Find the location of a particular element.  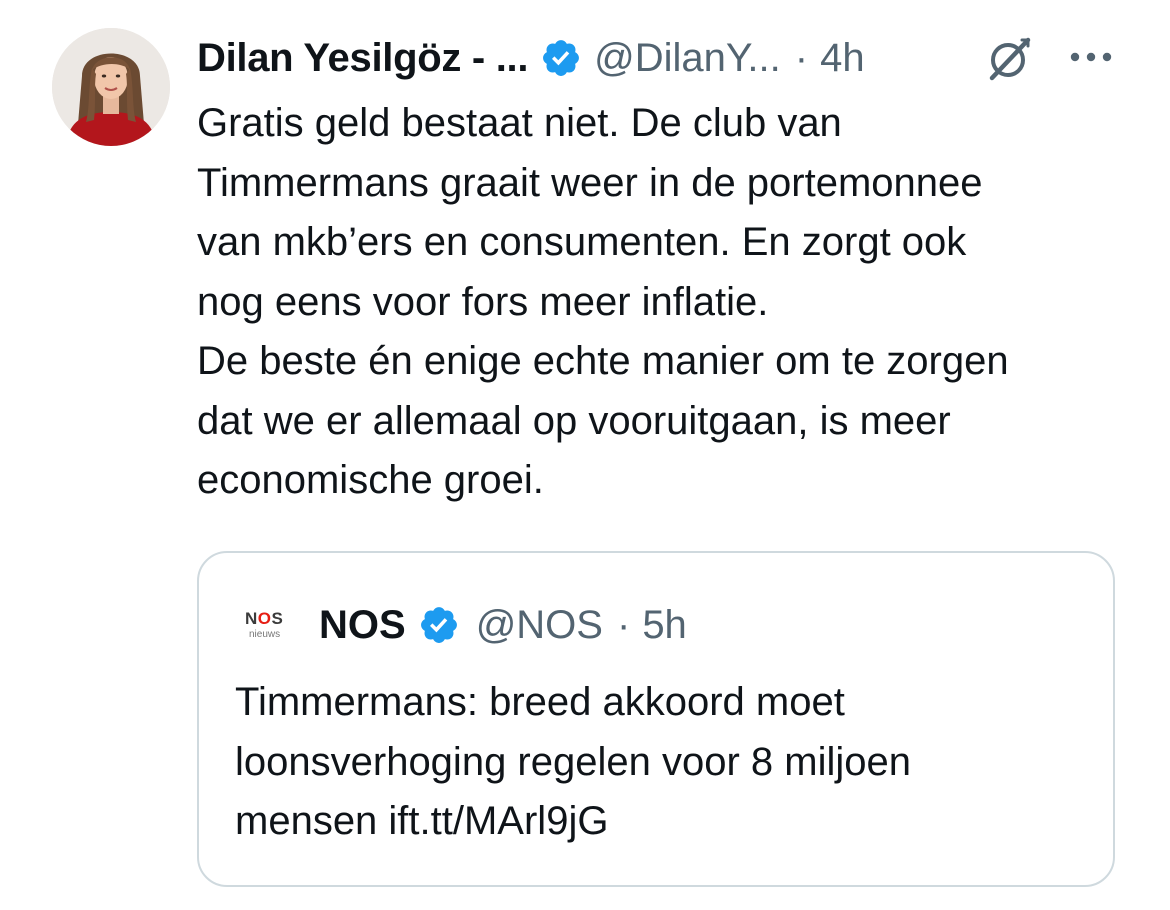

tweet-text-line: Gratis geld bestaat niet. De club van is located at coordinates (519, 123).